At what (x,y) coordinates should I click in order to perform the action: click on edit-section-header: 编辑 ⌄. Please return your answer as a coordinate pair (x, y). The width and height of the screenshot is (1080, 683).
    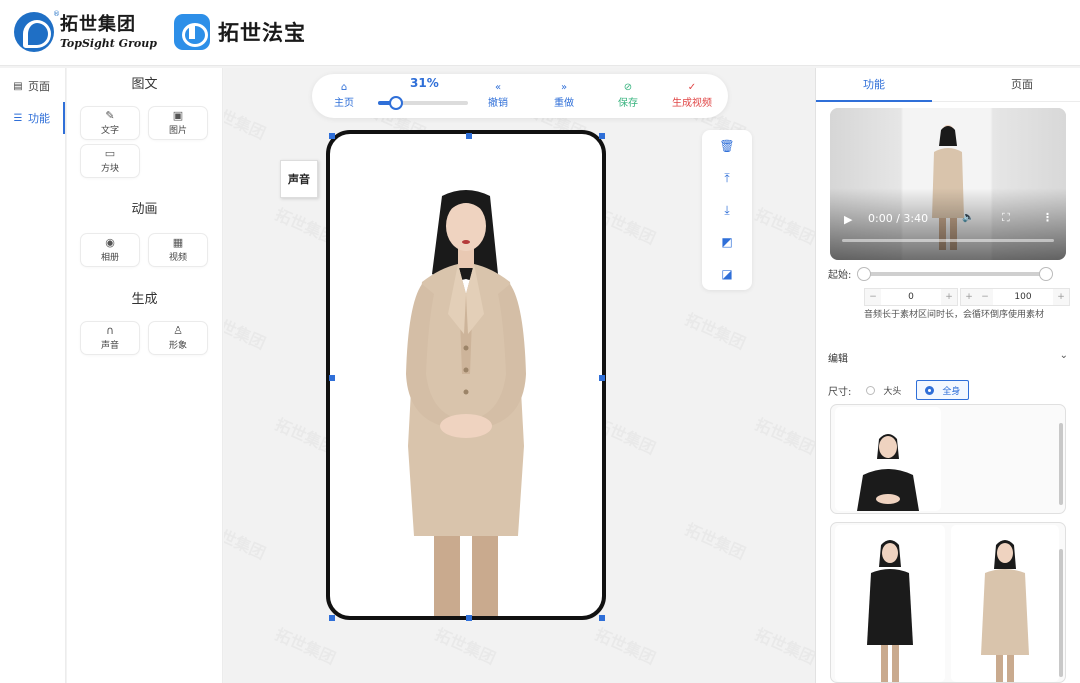
    Looking at the image, I should click on (948, 359).